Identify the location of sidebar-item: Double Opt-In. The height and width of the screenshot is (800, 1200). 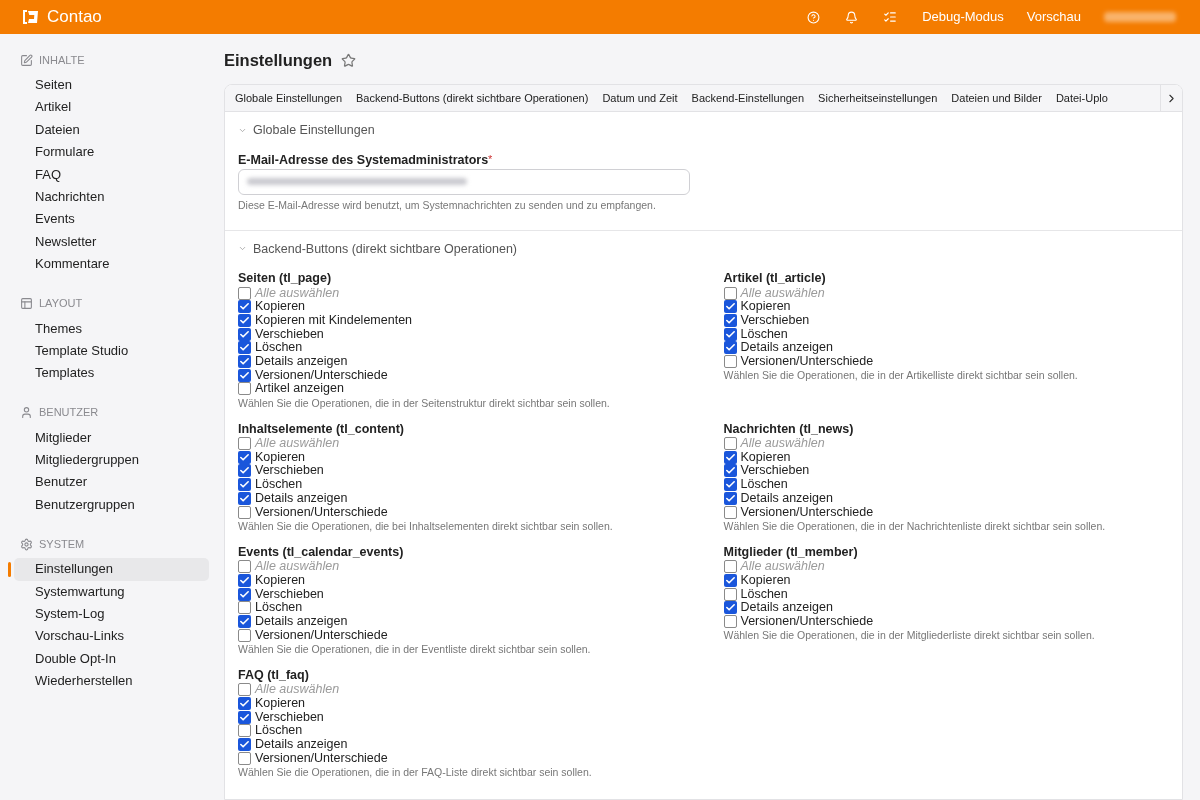
(111, 659).